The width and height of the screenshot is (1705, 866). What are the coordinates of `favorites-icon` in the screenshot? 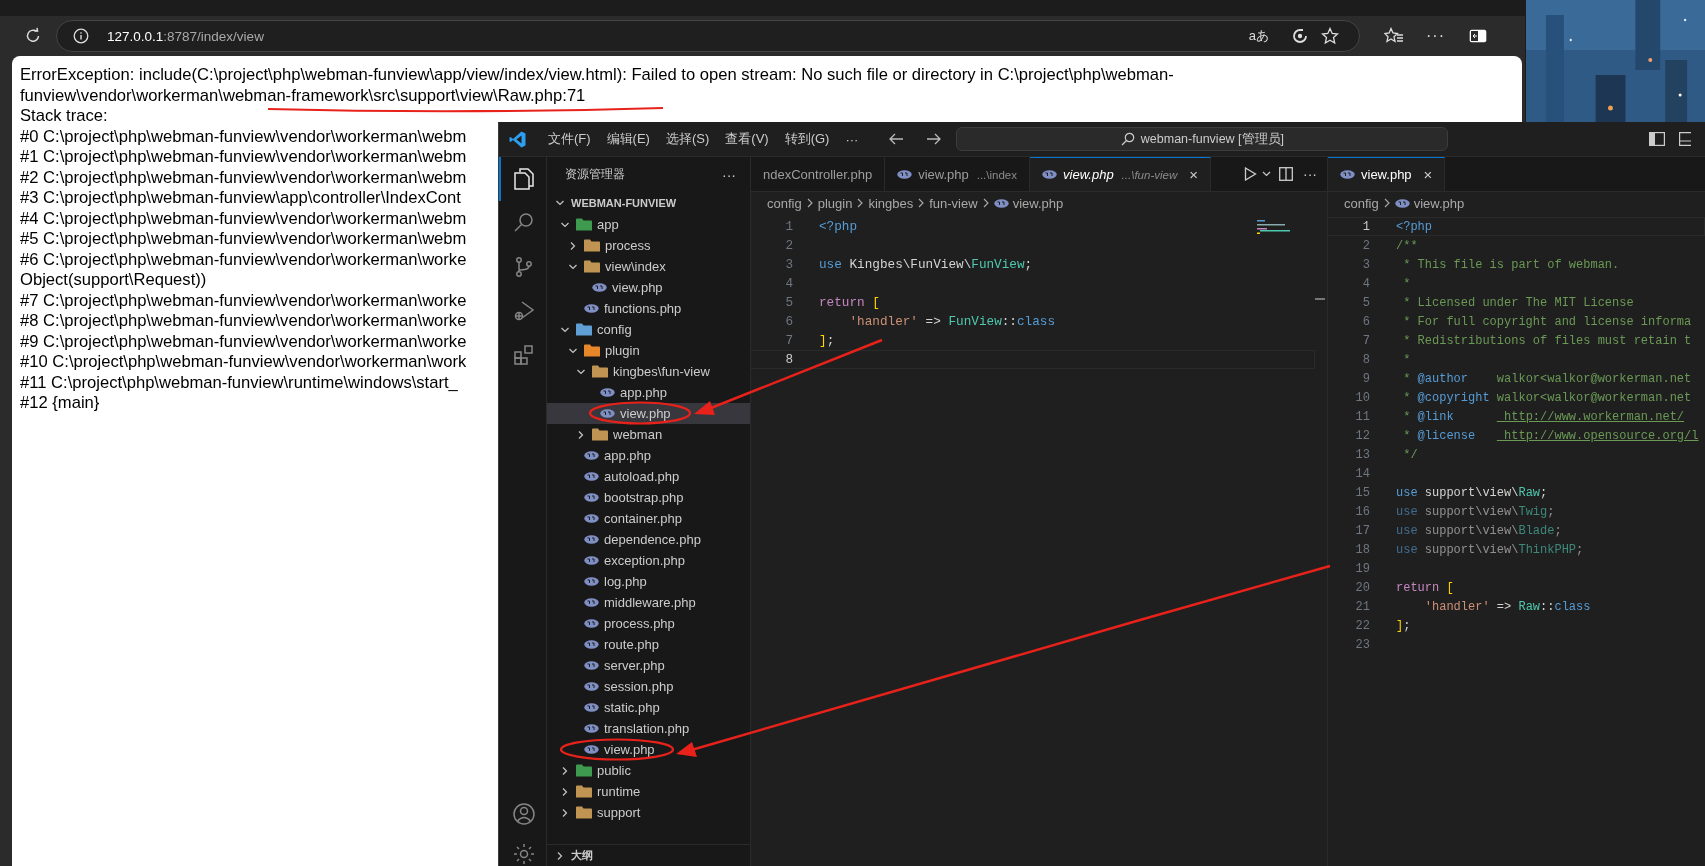 It's located at (1394, 36).